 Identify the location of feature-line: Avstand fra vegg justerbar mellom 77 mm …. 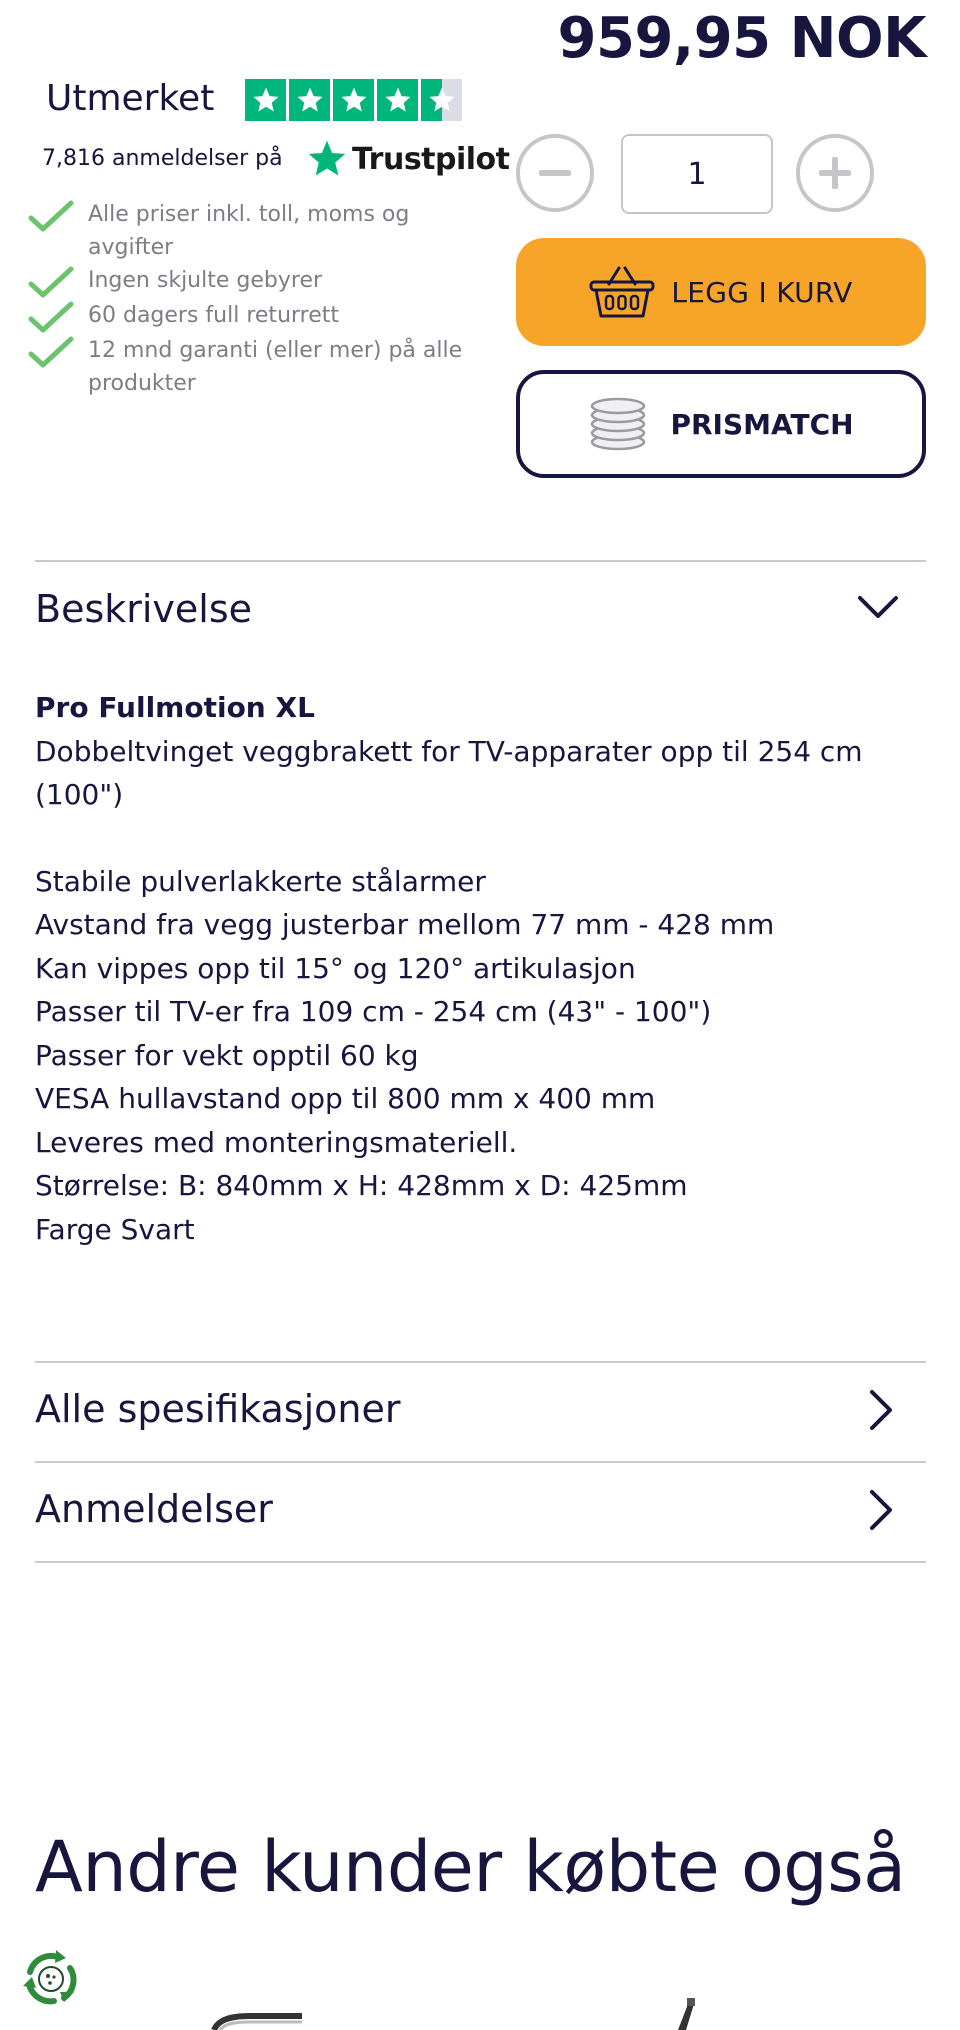
(405, 924).